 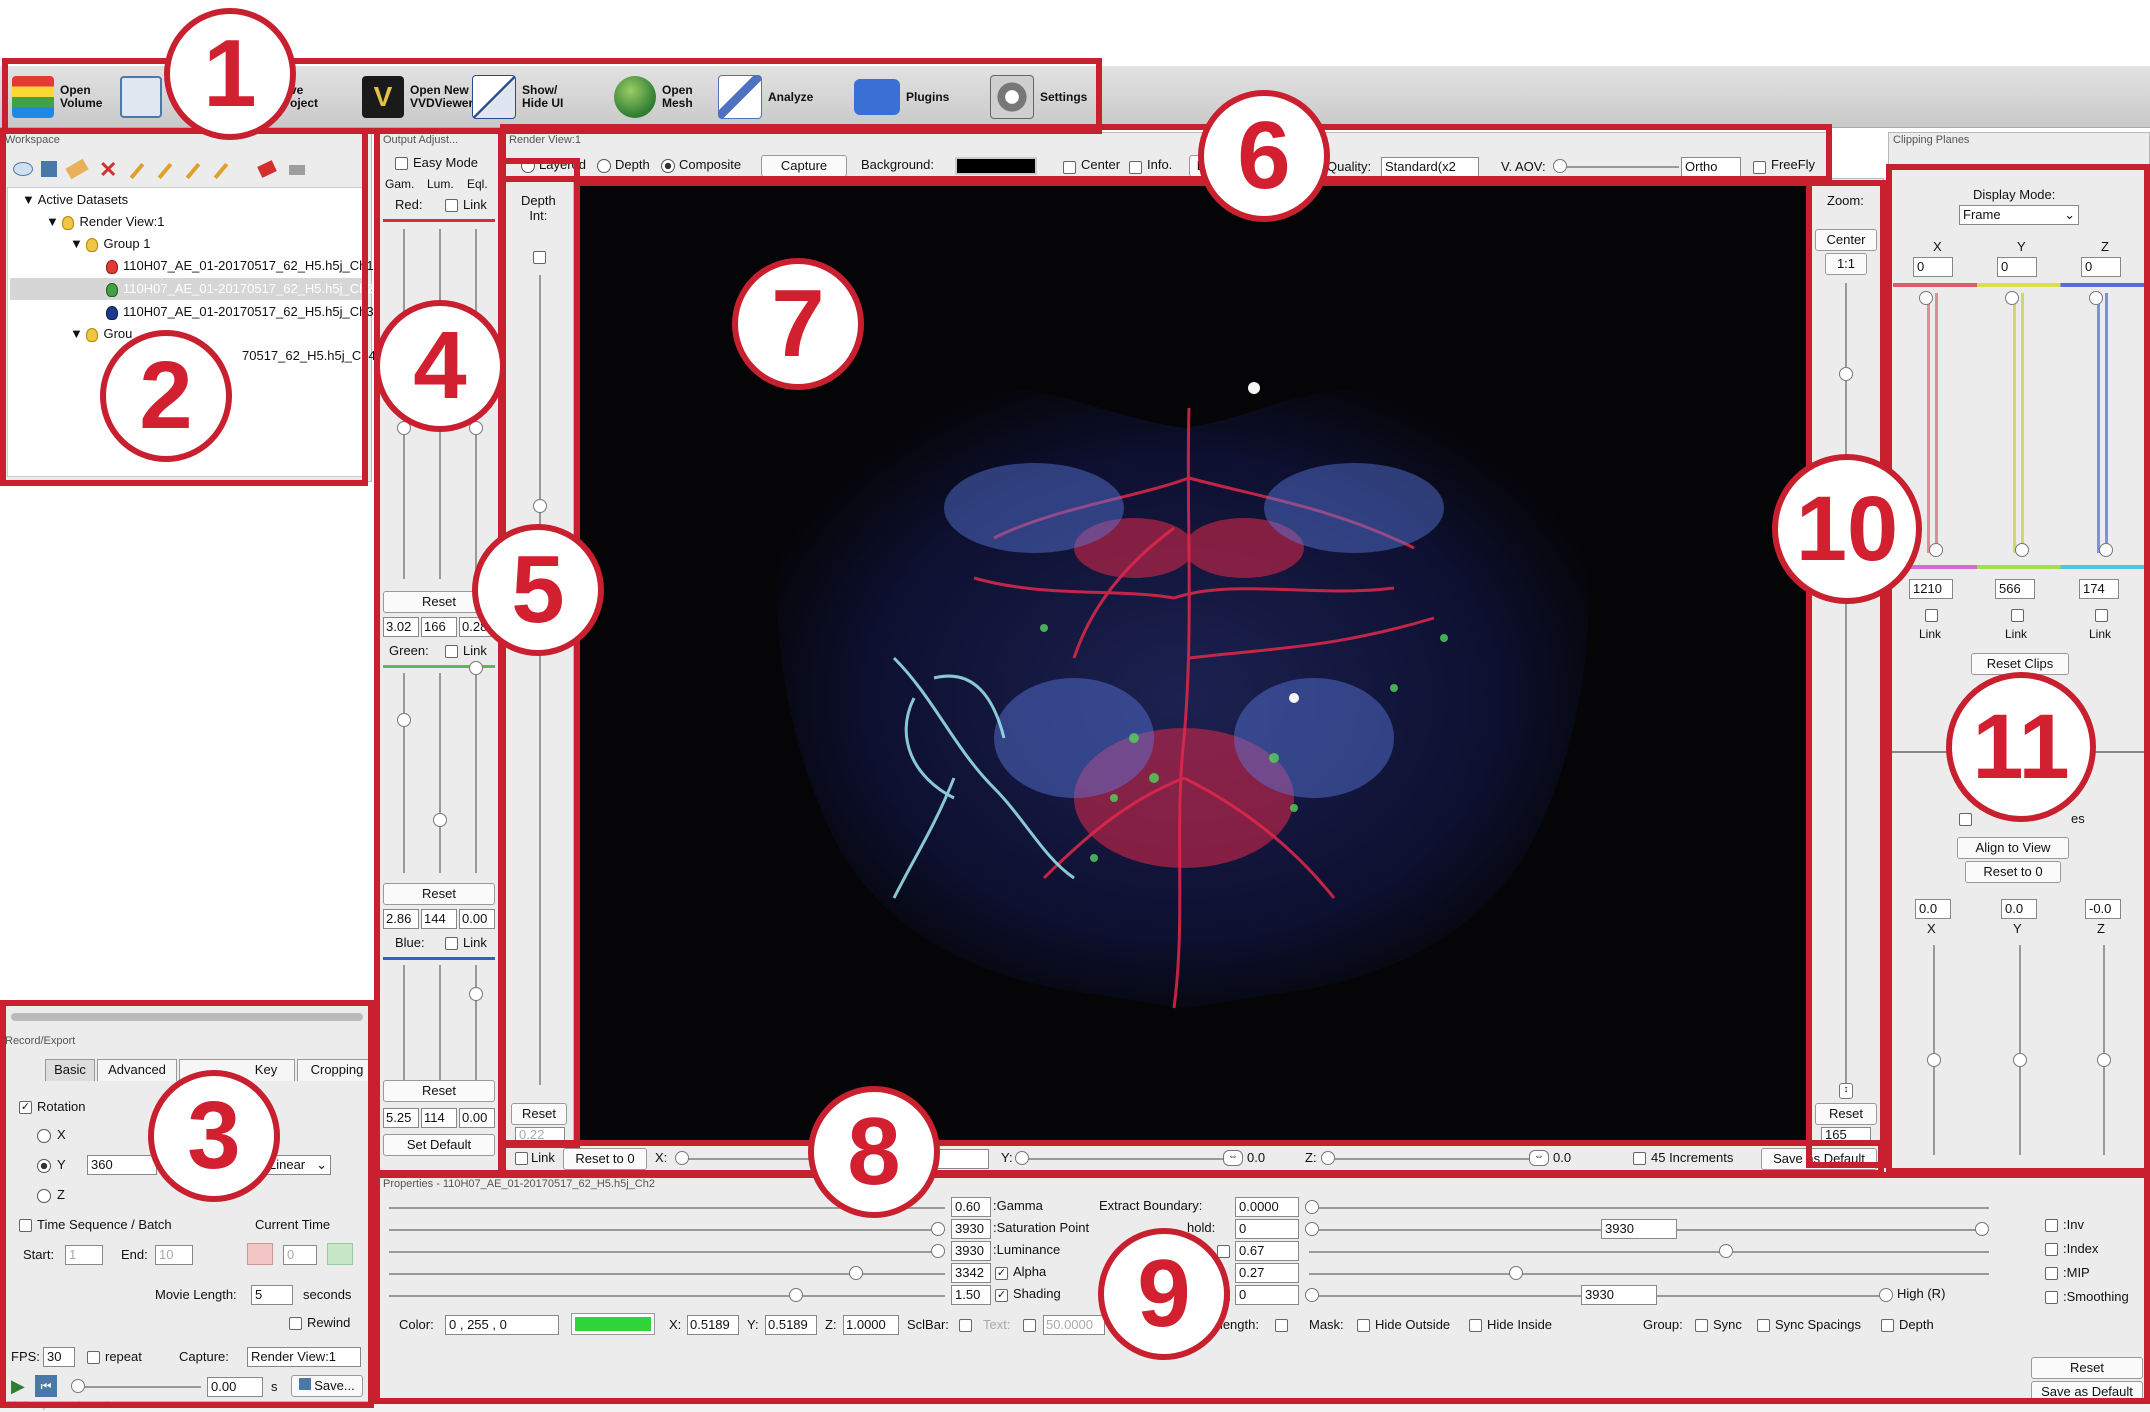 I want to click on green-lum-track, so click(x=440, y=773).